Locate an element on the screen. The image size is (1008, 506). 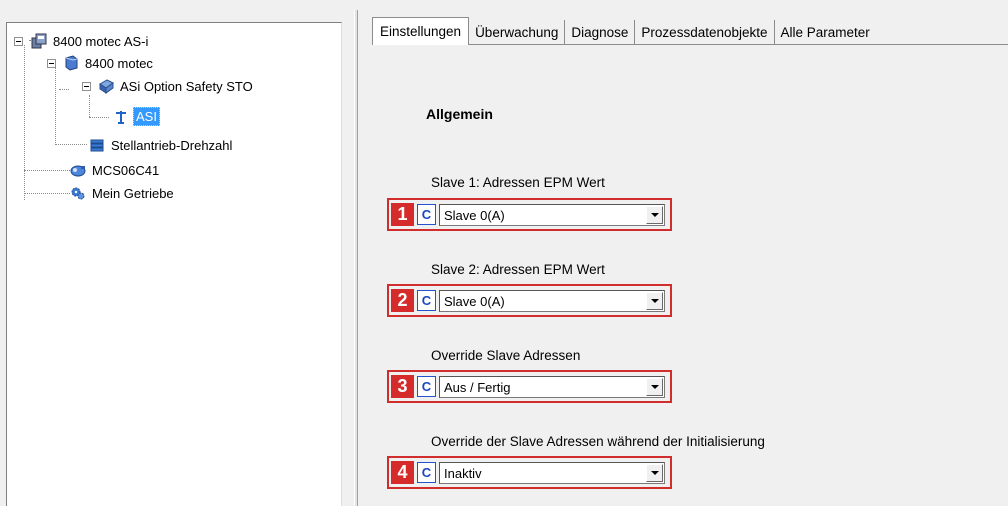
application-icon is located at coordinates (97, 145).